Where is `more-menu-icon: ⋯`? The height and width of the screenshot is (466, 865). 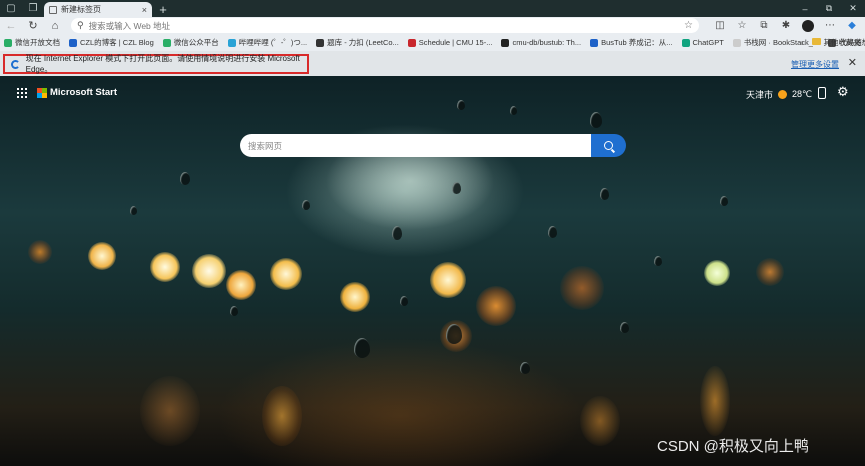 more-menu-icon: ⋯ is located at coordinates (830, 25).